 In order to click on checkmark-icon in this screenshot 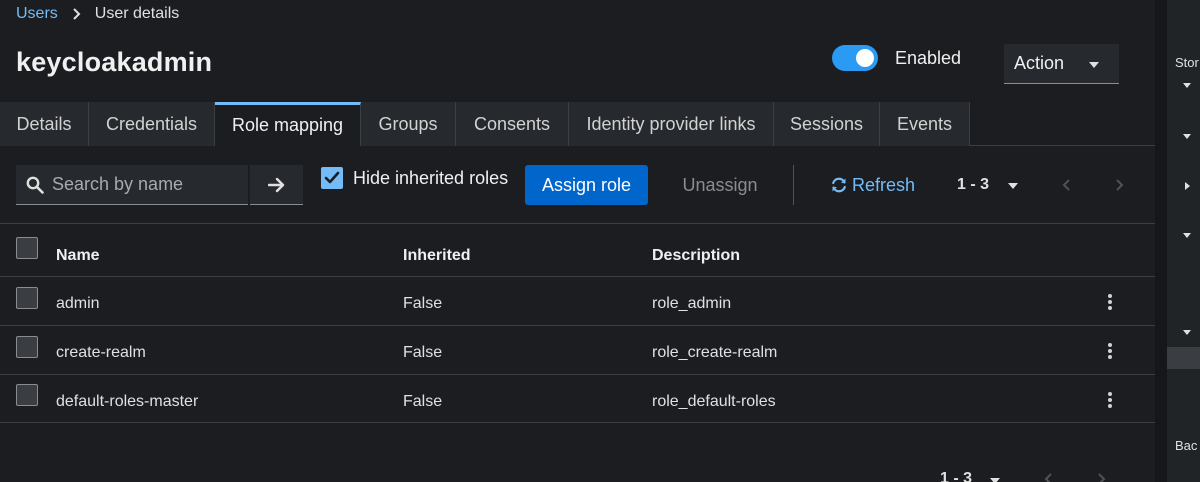, I will do `click(332, 177)`.